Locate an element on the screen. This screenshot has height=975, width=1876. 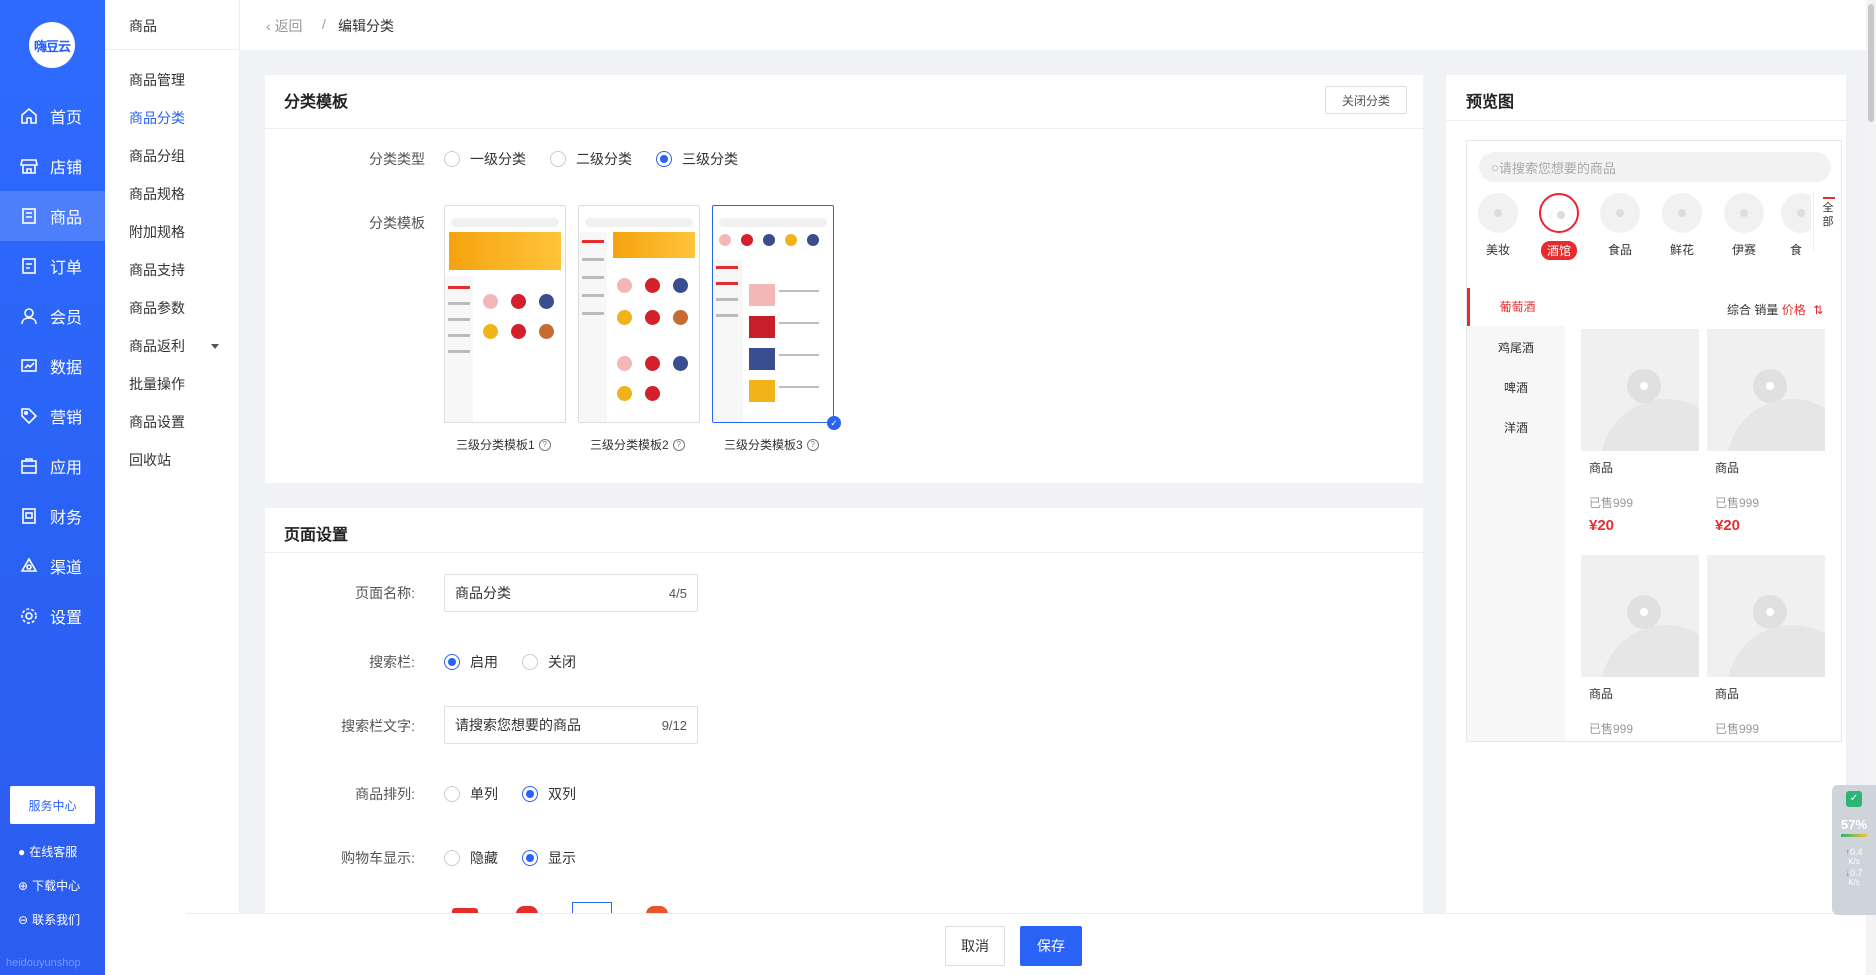
preview-side-item: 葡萄酒 is located at coordinates (1516, 307).